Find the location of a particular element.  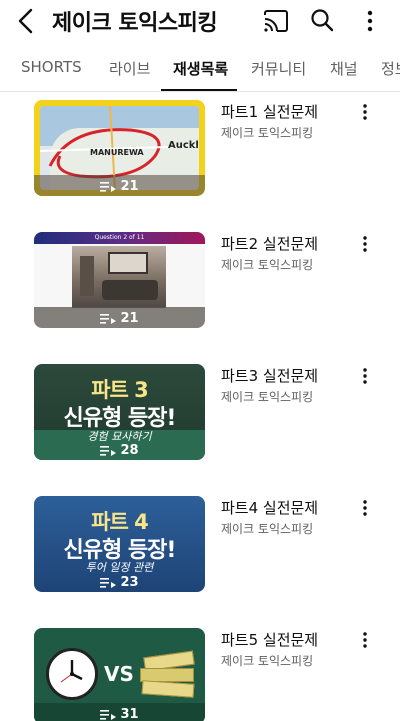

playlist-thumbnail: MANUREWA Auckla 21 is located at coordinates (119, 148).